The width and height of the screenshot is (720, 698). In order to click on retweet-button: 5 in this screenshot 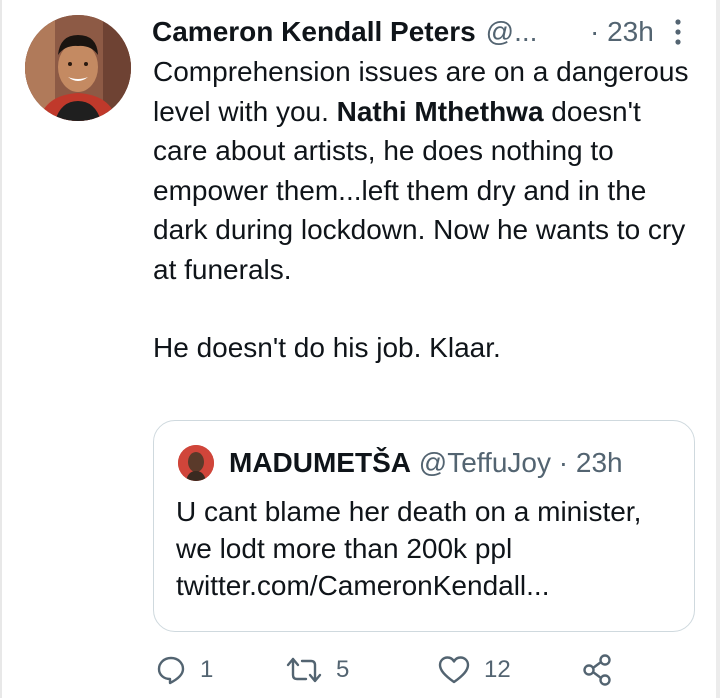, I will do `click(317, 670)`.